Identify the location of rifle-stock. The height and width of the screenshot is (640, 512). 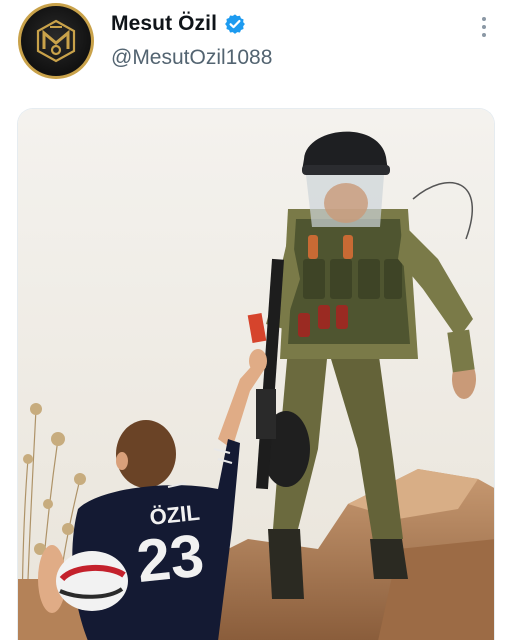
(266, 414).